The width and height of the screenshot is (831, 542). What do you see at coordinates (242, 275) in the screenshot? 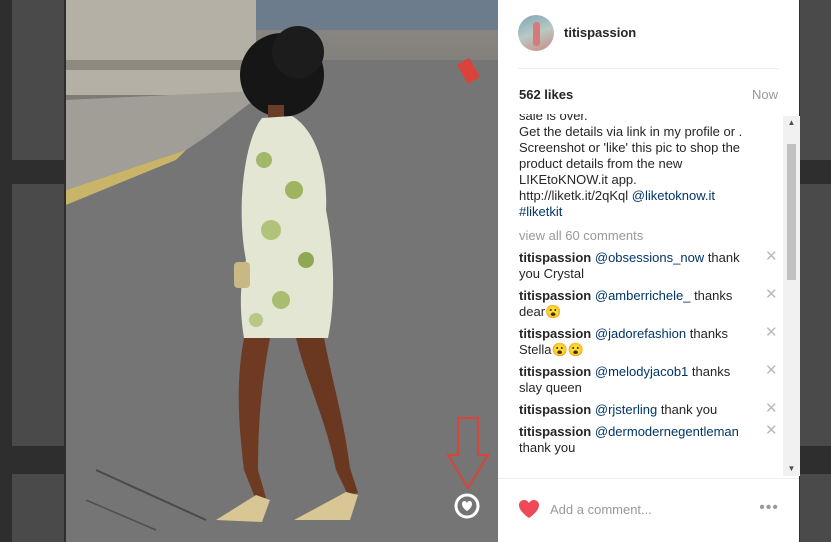
I see `clutch` at bounding box center [242, 275].